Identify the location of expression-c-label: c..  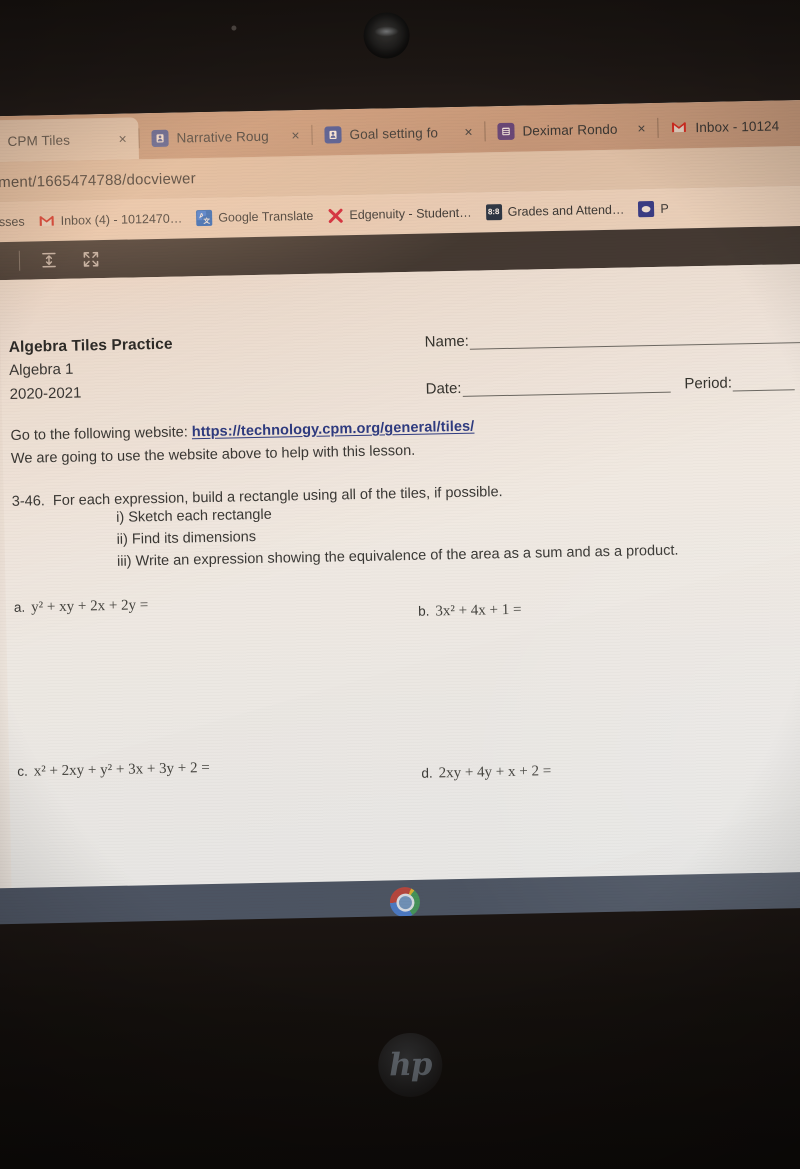
(22, 771).